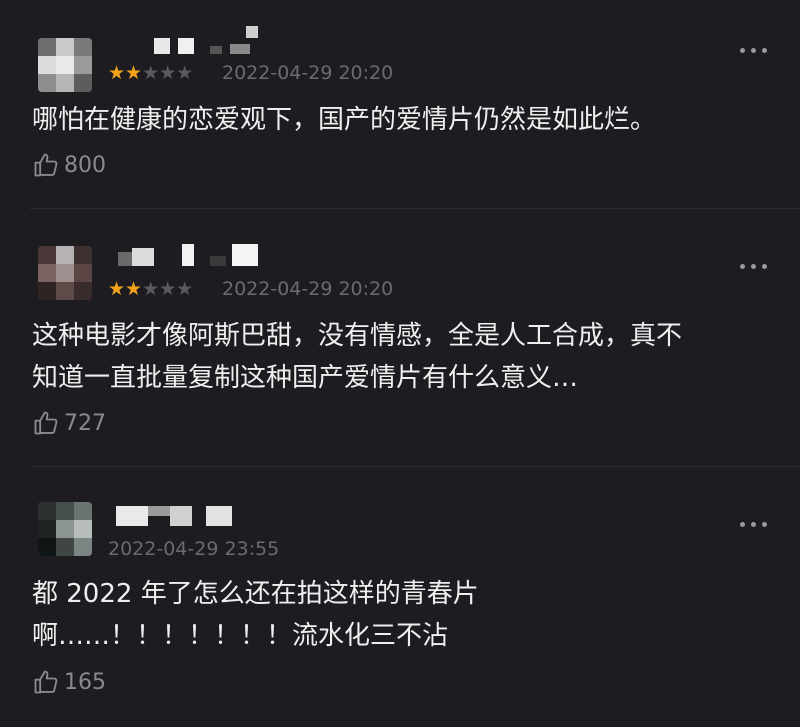 The width and height of the screenshot is (800, 727). Describe the element at coordinates (85, 423) in the screenshot. I see `like-count: 727` at that location.